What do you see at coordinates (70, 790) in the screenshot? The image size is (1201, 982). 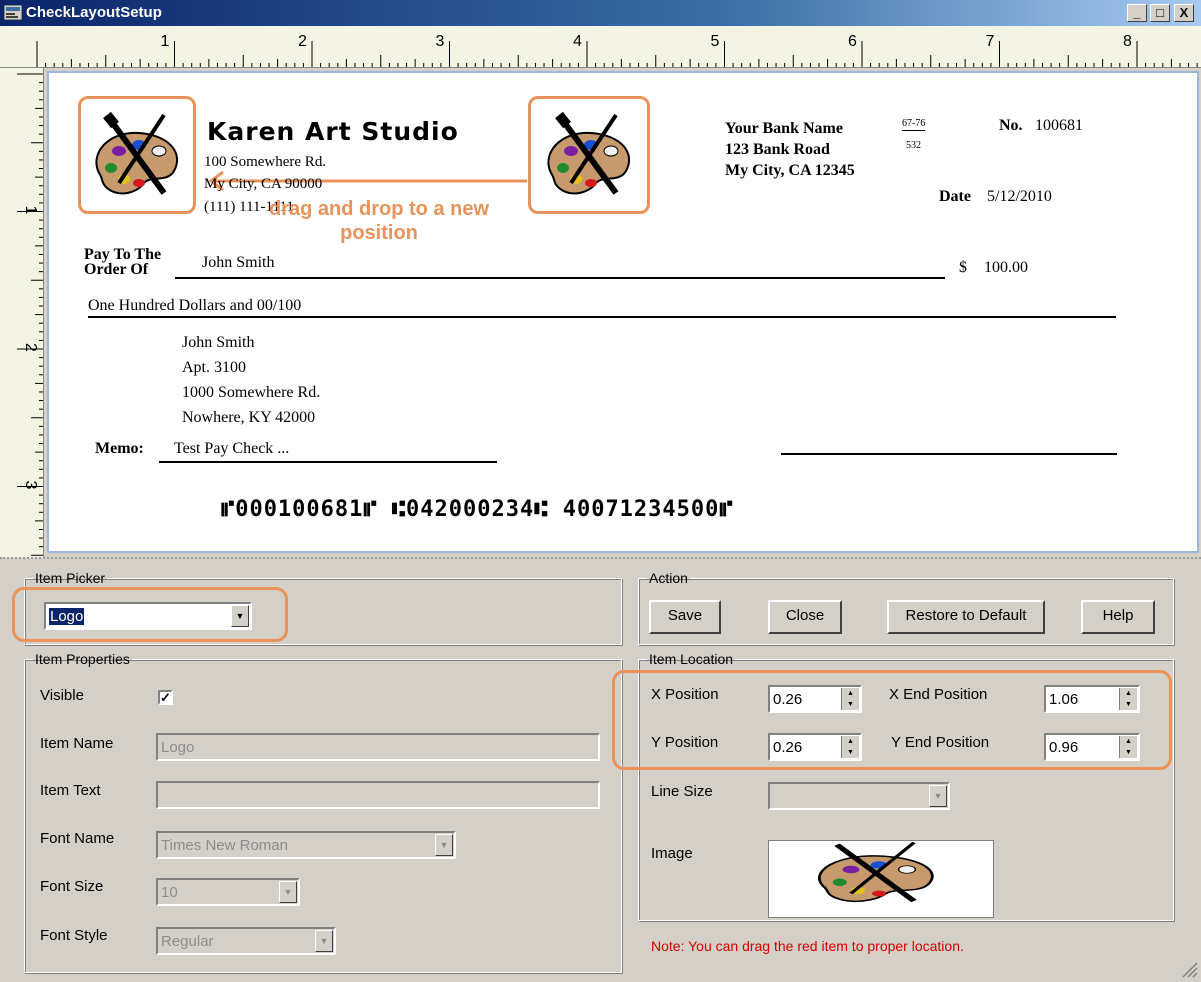 I see `item-text-label: Item Text` at bounding box center [70, 790].